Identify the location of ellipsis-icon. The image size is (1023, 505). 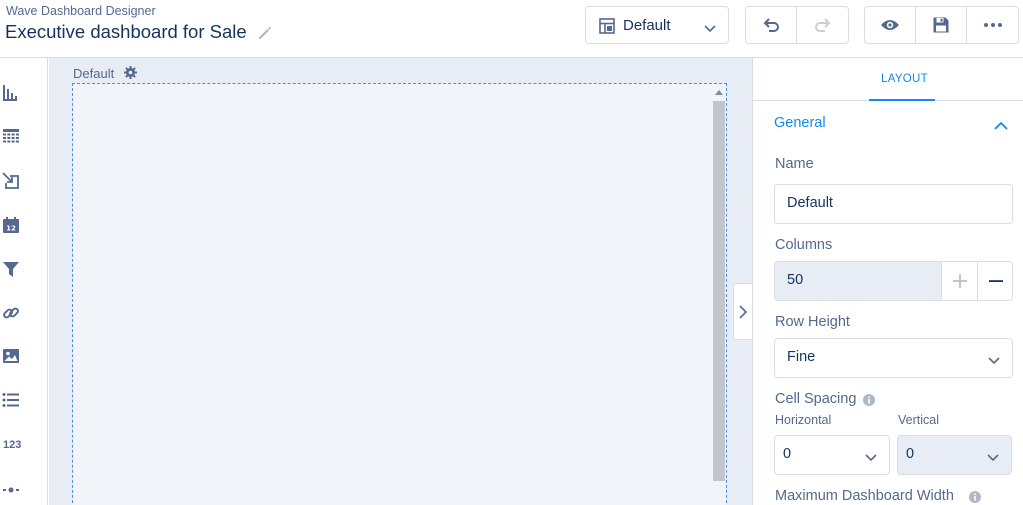
(992, 25).